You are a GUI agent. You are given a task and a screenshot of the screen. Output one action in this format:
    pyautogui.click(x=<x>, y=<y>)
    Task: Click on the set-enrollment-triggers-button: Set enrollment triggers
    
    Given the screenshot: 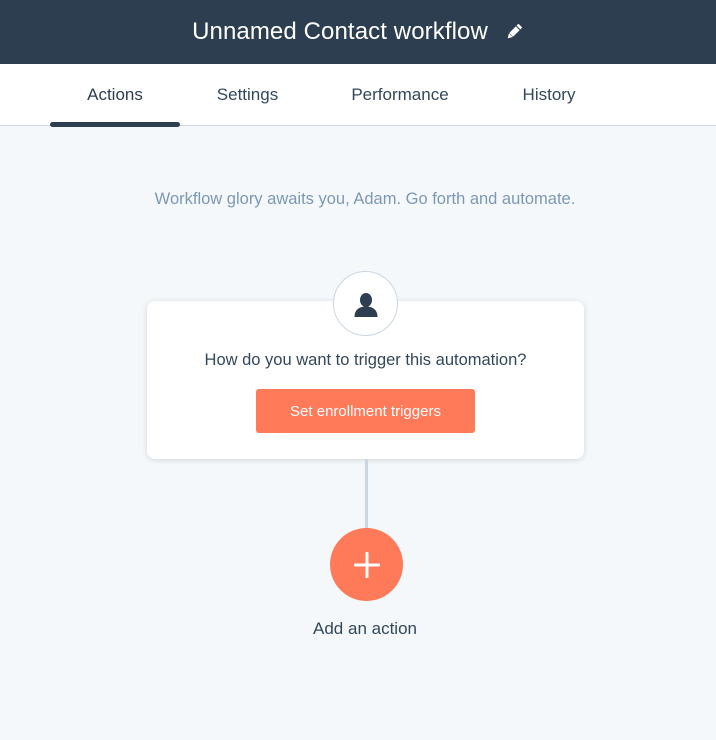 What is the action you would take?
    pyautogui.click(x=365, y=411)
    